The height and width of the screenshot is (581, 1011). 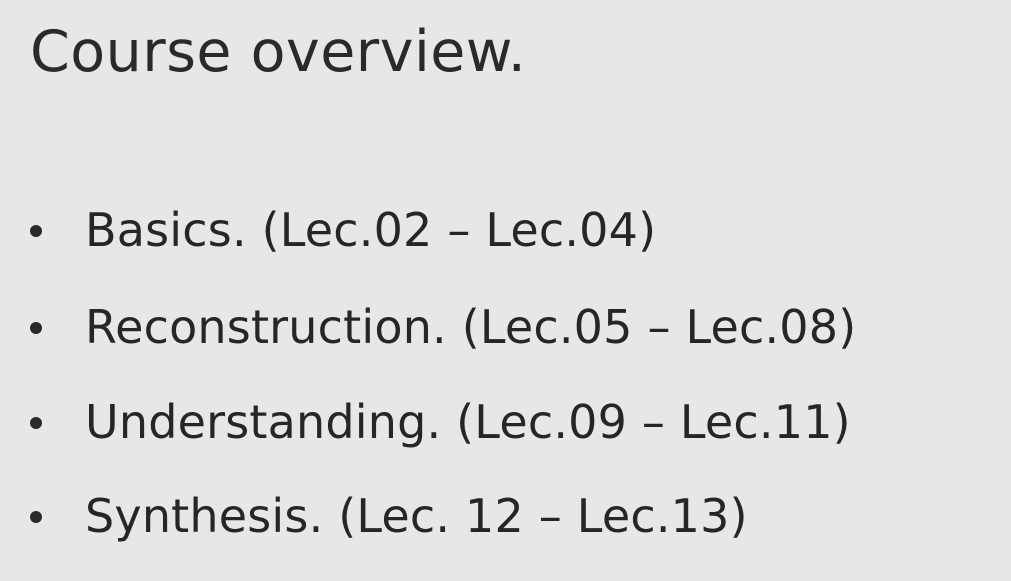 What do you see at coordinates (468, 422) in the screenshot?
I see `bullet-text: Understanding. (Lec.09 – Lec.11)` at bounding box center [468, 422].